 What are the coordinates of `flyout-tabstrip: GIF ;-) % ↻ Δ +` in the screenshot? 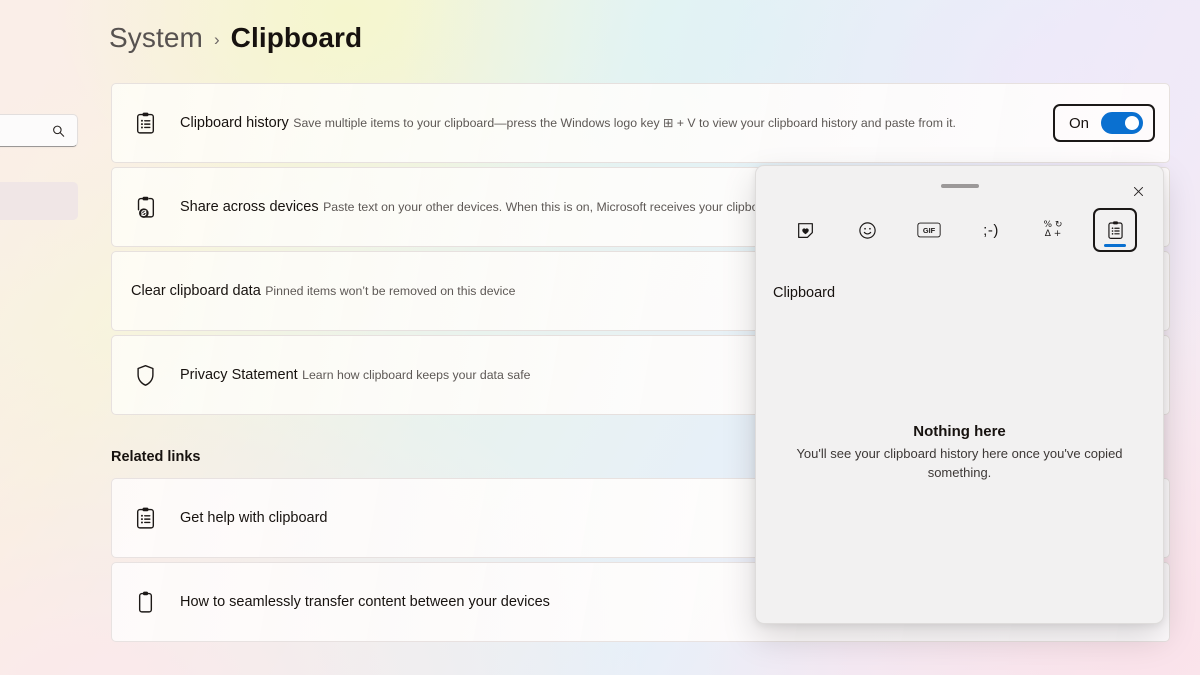 It's located at (960, 230).